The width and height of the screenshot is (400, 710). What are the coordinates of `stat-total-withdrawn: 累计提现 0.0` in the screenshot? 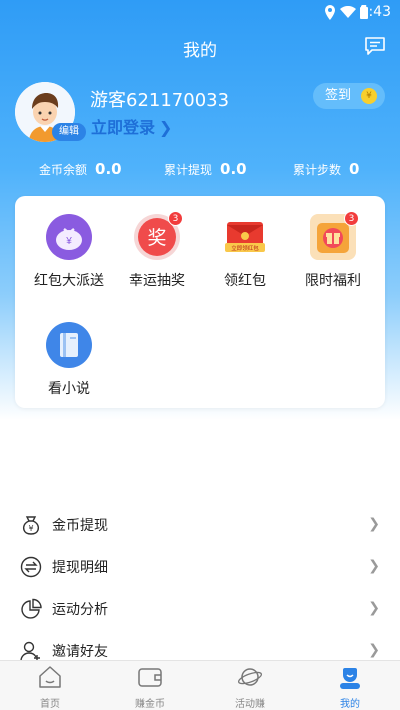 It's located at (205, 170).